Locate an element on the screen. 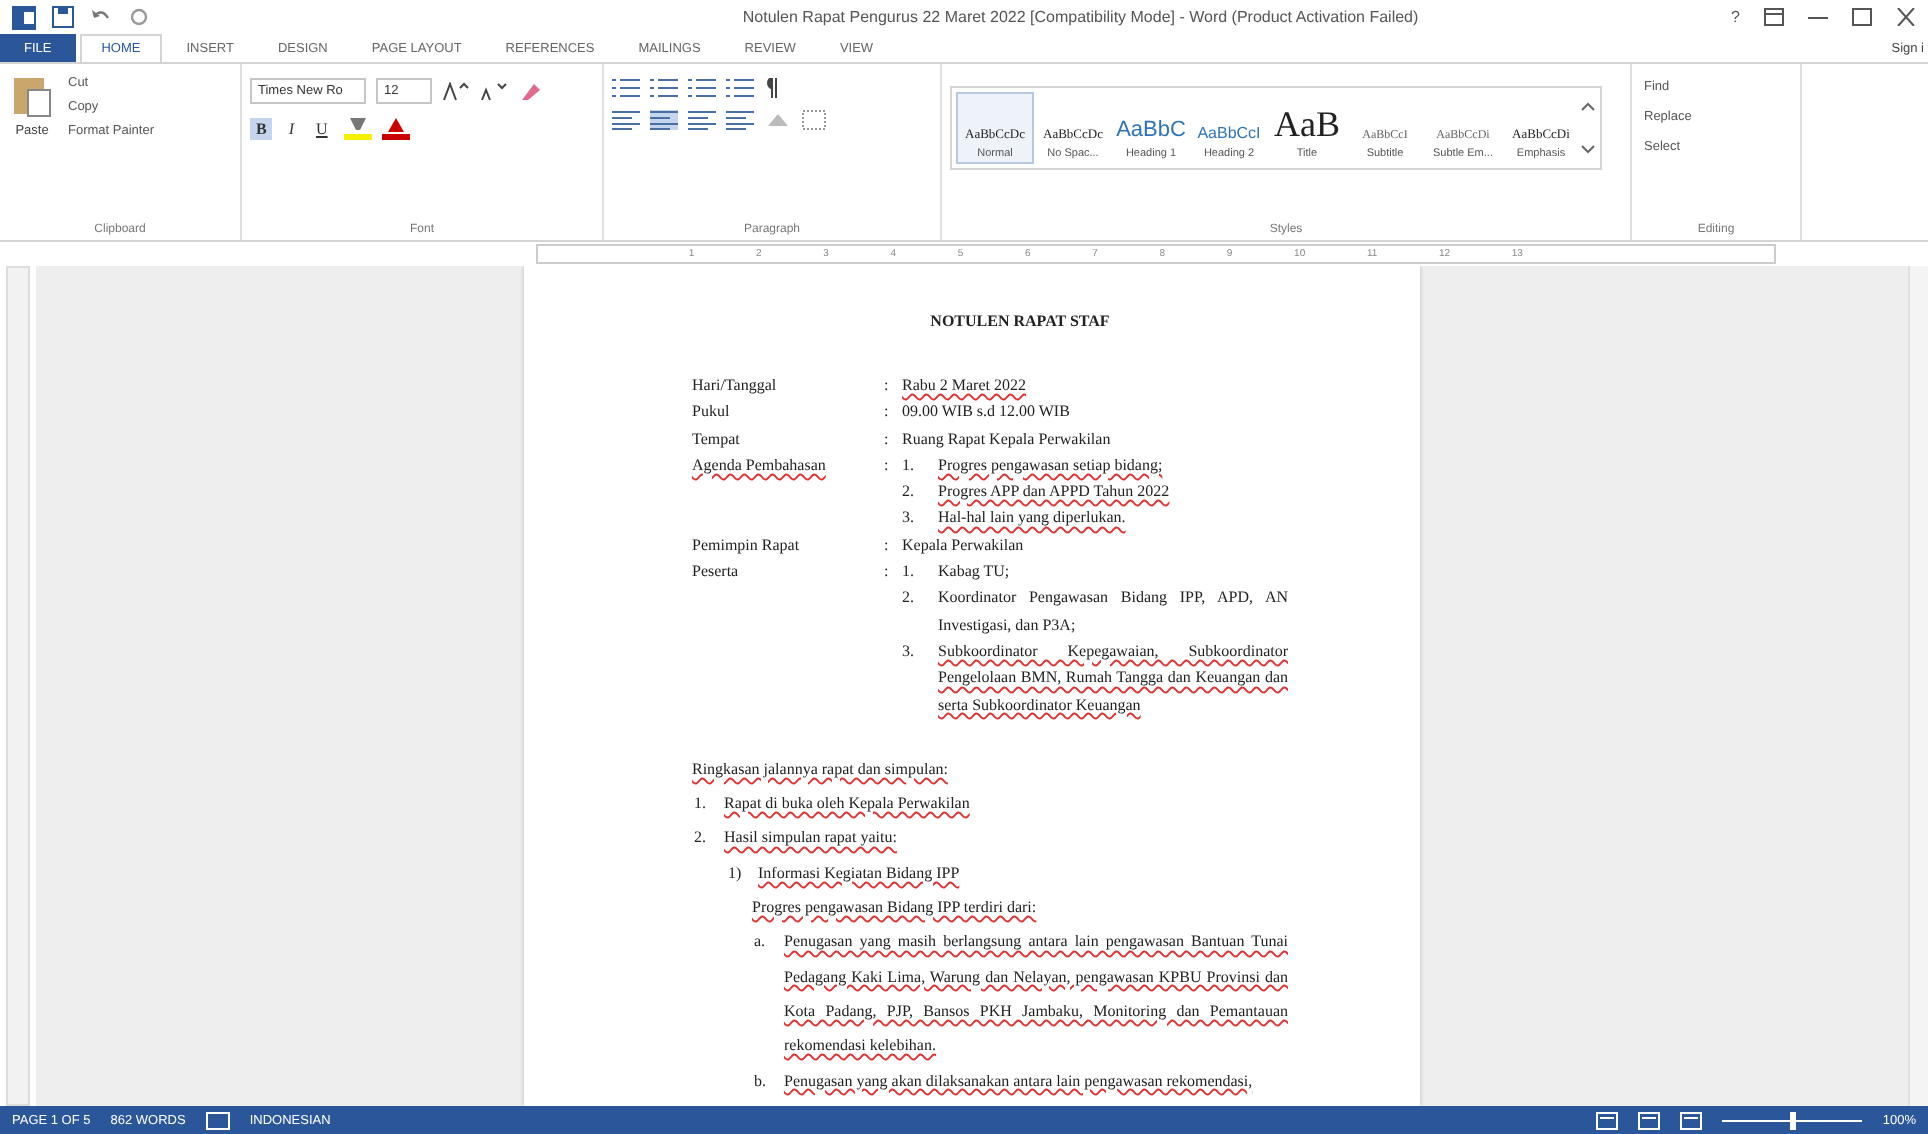 The height and width of the screenshot is (1134, 1928). field-value: Rabu 2 Maret 2022 is located at coordinates (965, 386).